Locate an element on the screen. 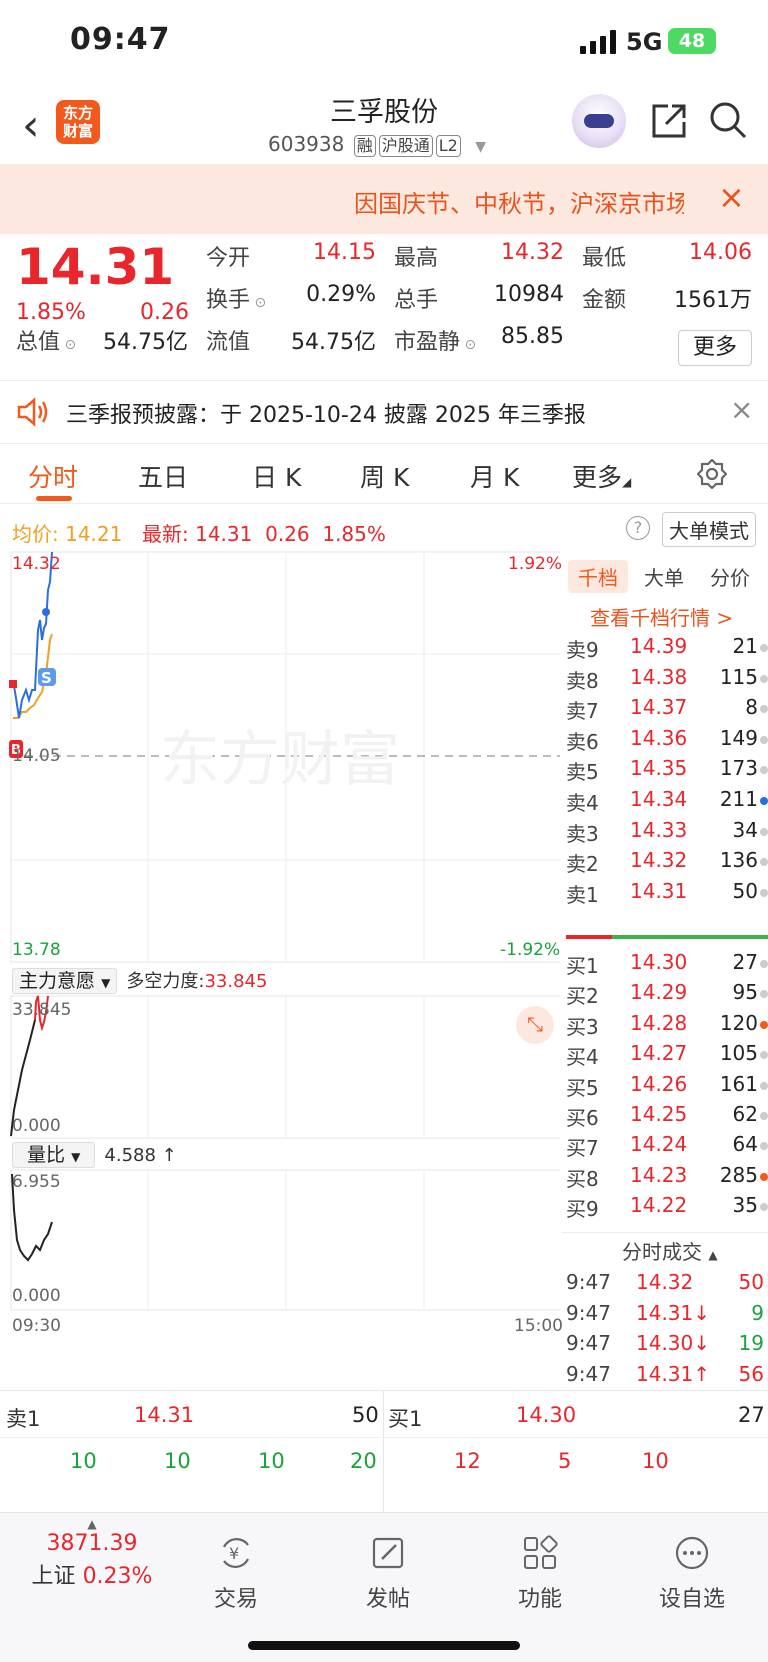 This screenshot has width=768, height=1662. big-order-mode-button: 大单模式 is located at coordinates (709, 529).